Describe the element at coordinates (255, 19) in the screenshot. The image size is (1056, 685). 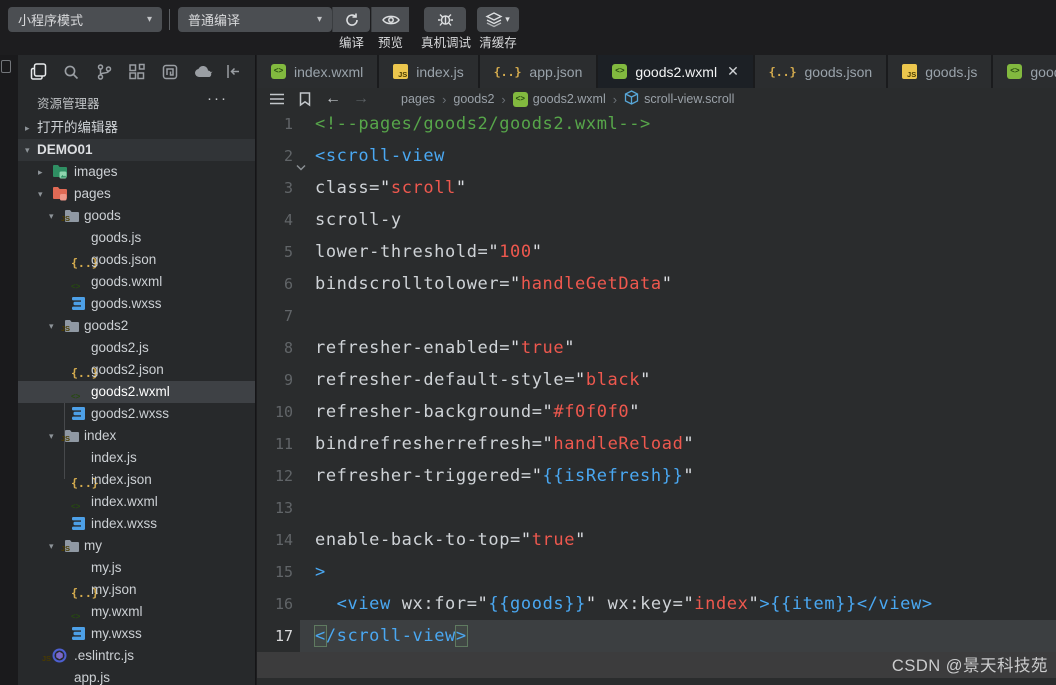
I see `compile-mode-dropdown: 普通编译 ▾` at that location.